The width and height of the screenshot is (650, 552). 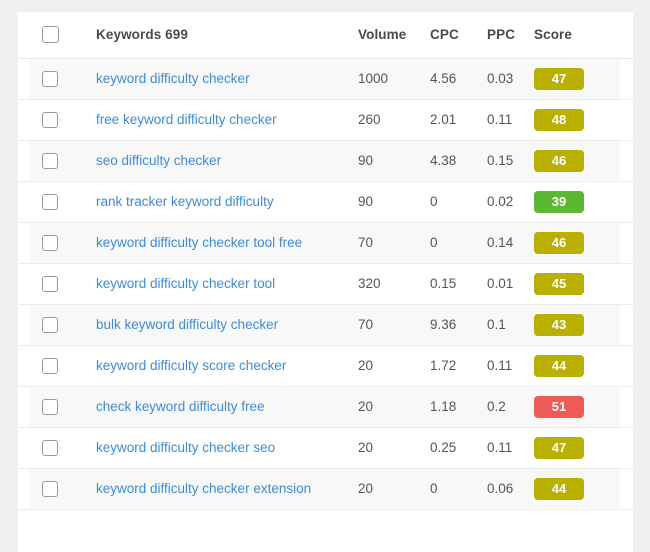 I want to click on table-row: keyword difficulty checker 1000 4.56 0.03 47, so click(x=325, y=79).